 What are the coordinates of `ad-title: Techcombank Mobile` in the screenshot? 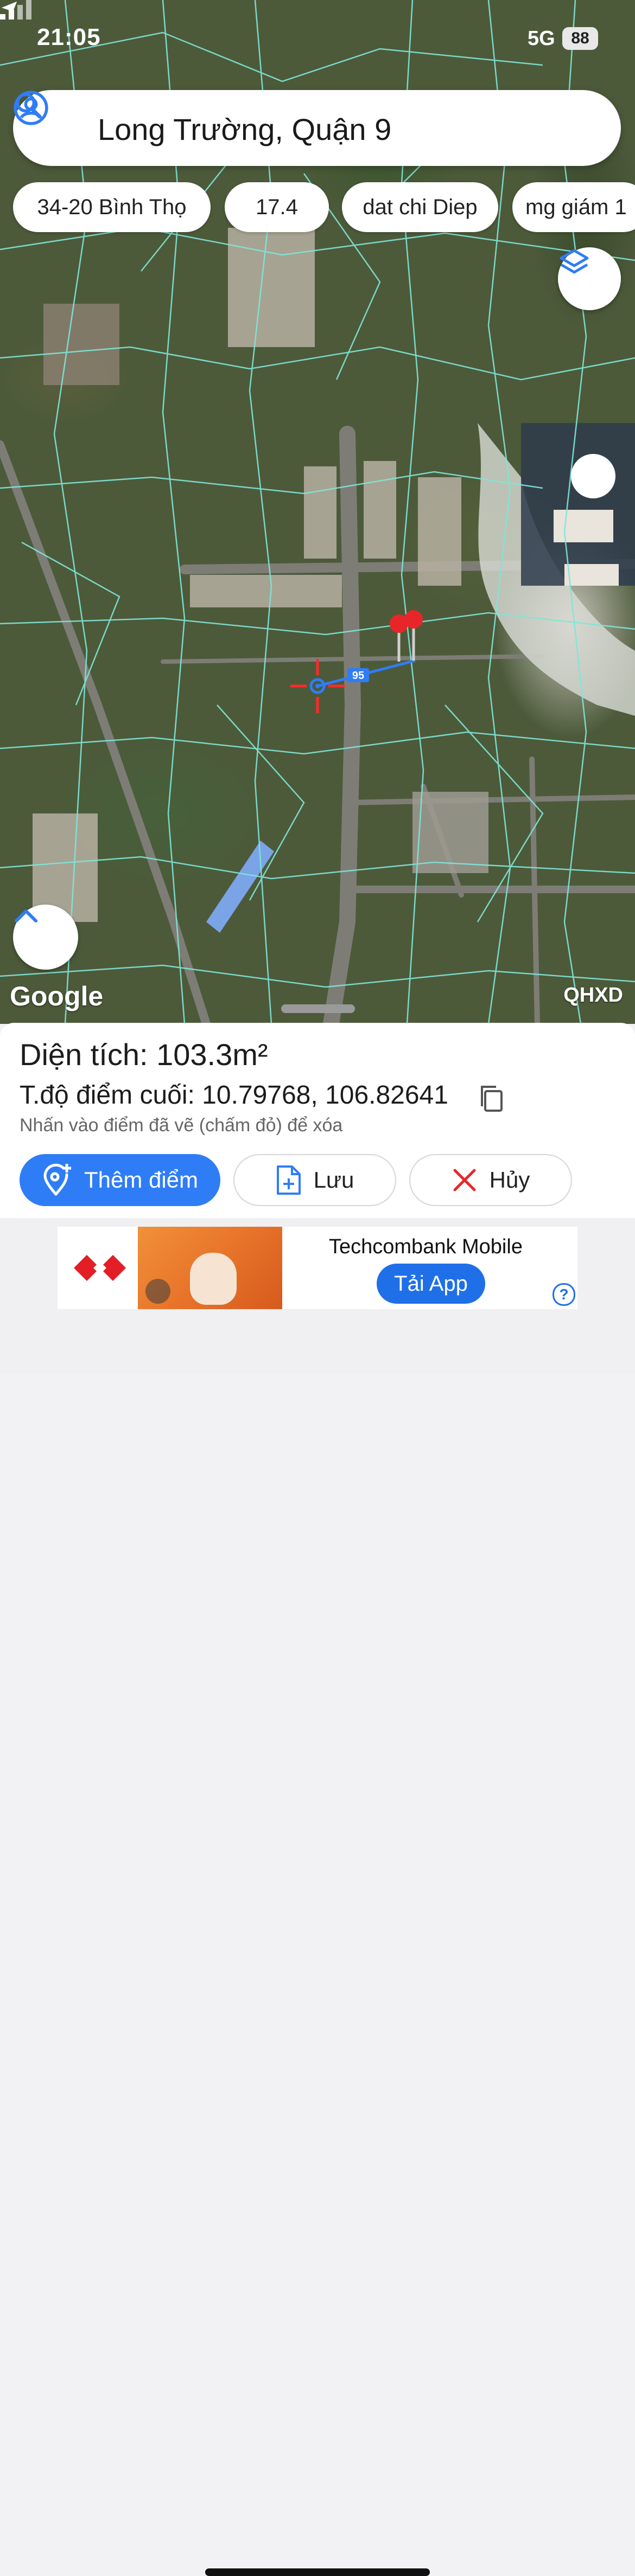 It's located at (426, 1246).